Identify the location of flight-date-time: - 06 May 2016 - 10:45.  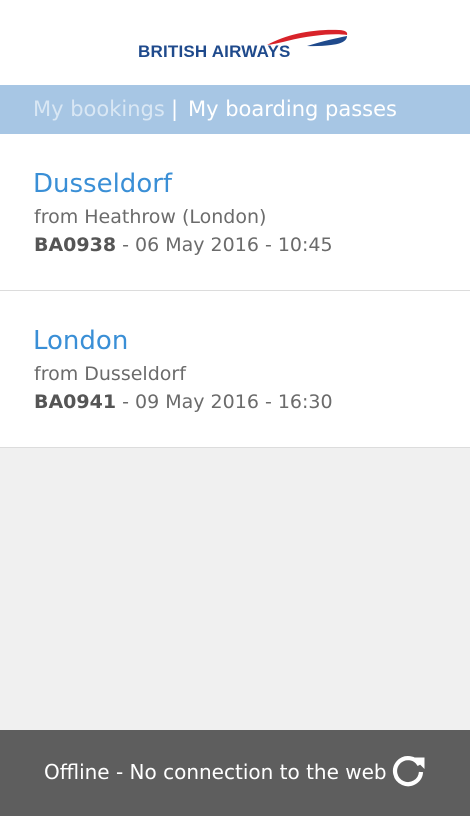
(224, 245).